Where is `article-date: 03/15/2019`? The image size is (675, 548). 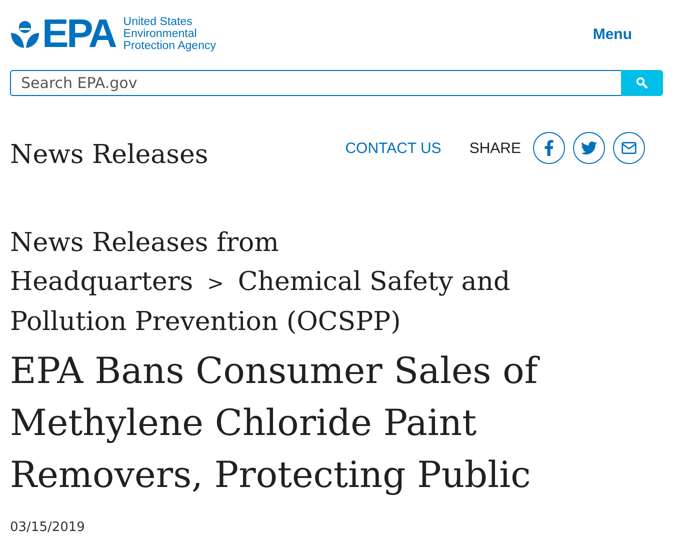
article-date: 03/15/2019 is located at coordinates (48, 527).